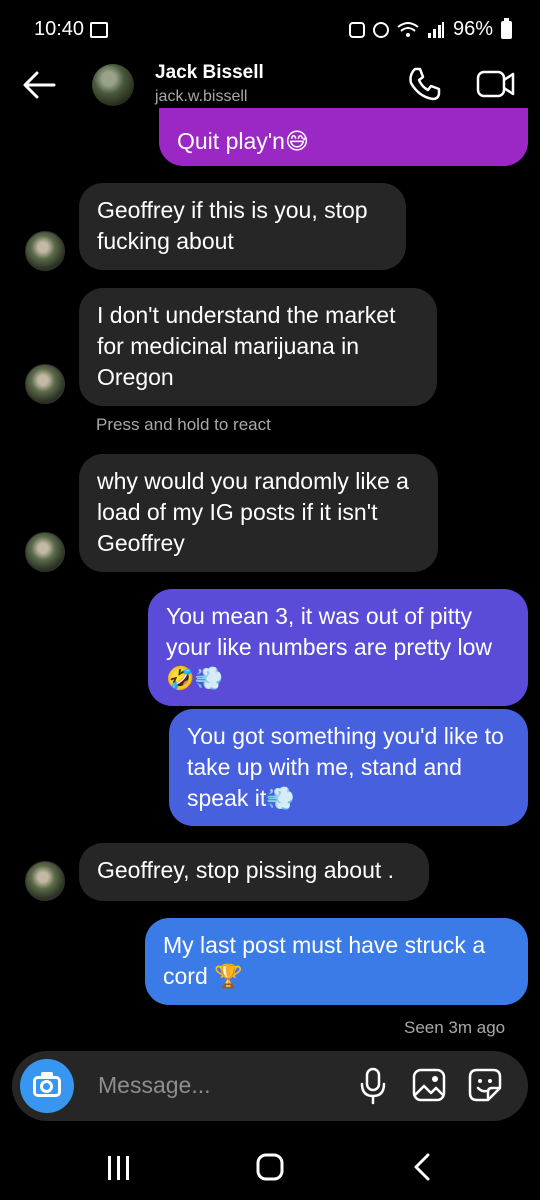 The image size is (540, 1200). I want to click on contact-name: Jack Bissell, so click(209, 73).